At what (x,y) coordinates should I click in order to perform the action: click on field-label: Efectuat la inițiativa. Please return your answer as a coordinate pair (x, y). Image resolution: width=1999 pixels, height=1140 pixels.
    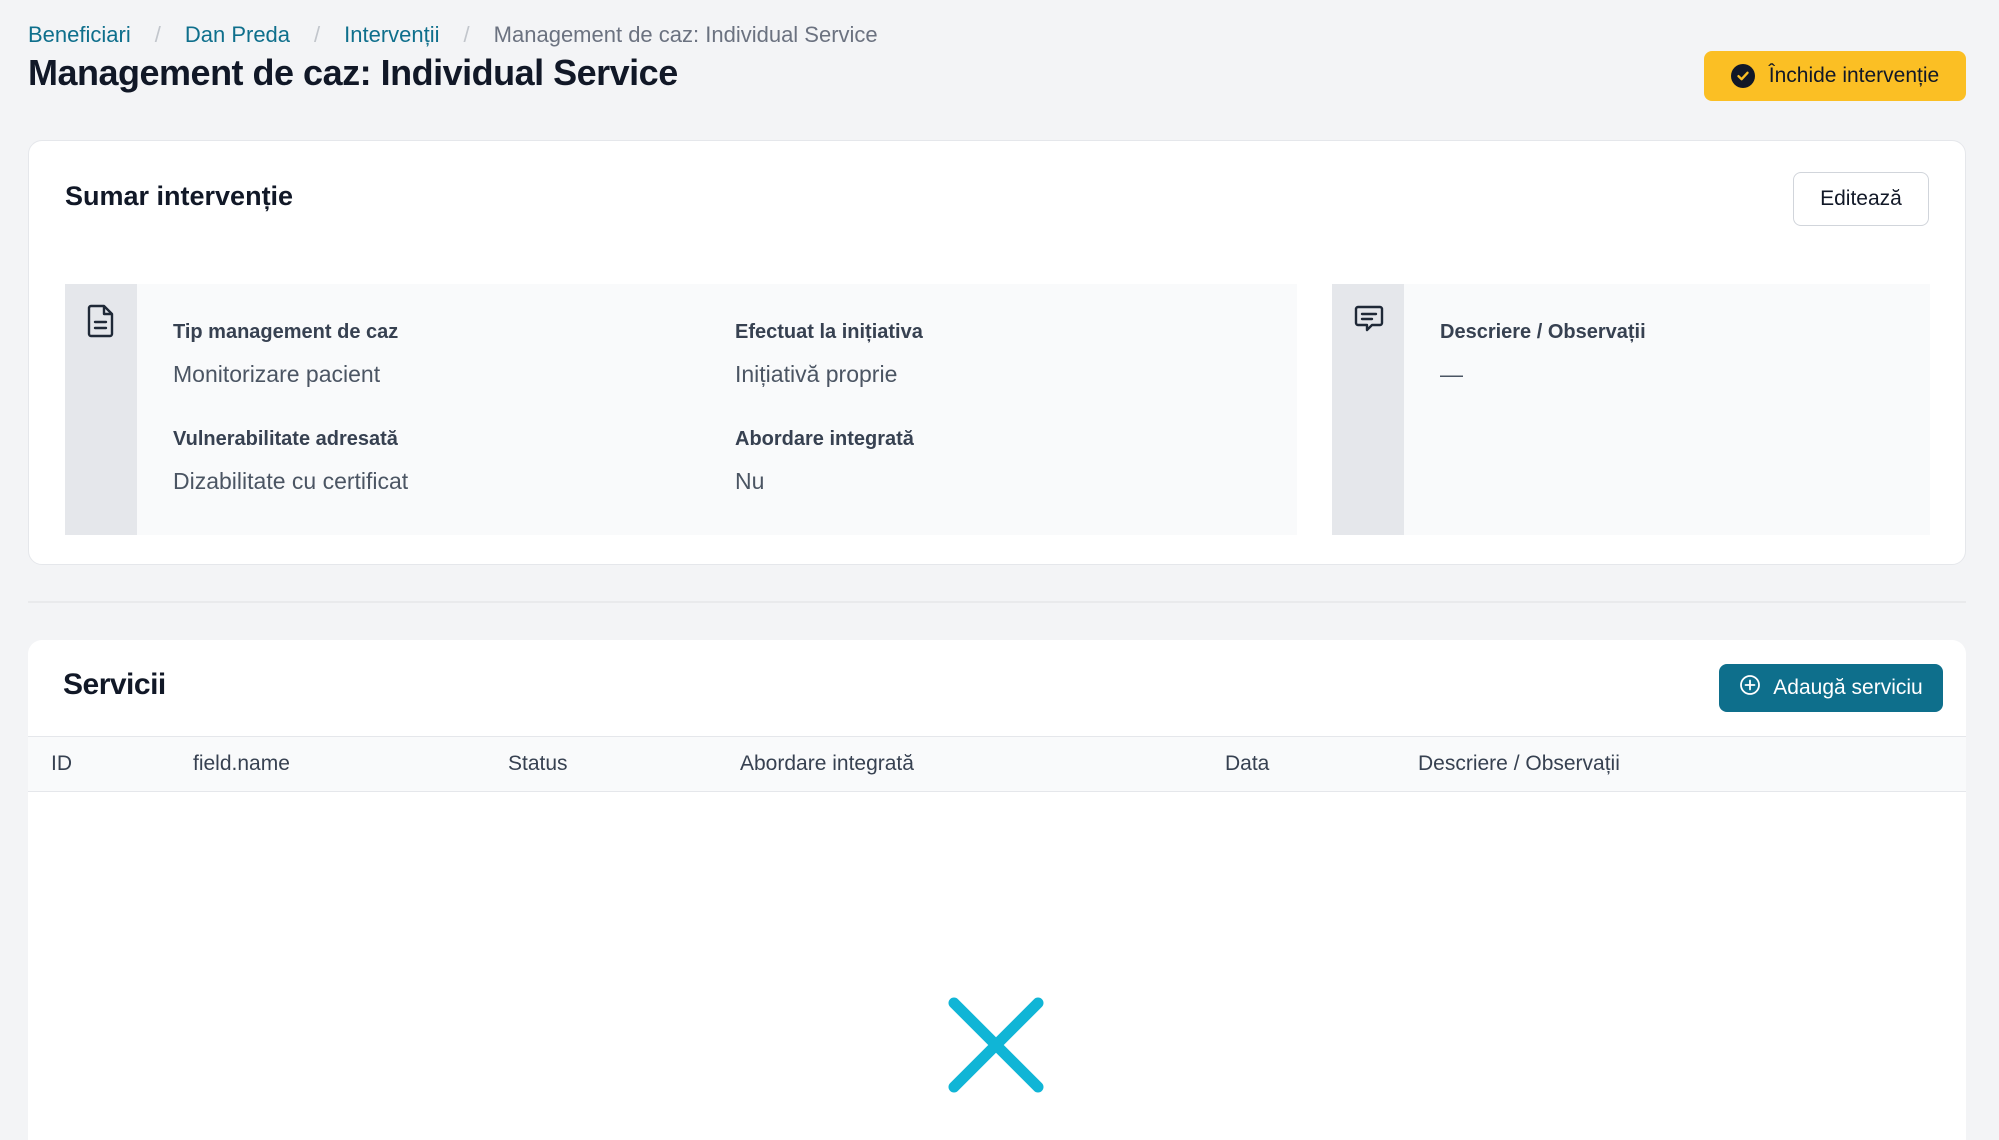
    Looking at the image, I should click on (829, 332).